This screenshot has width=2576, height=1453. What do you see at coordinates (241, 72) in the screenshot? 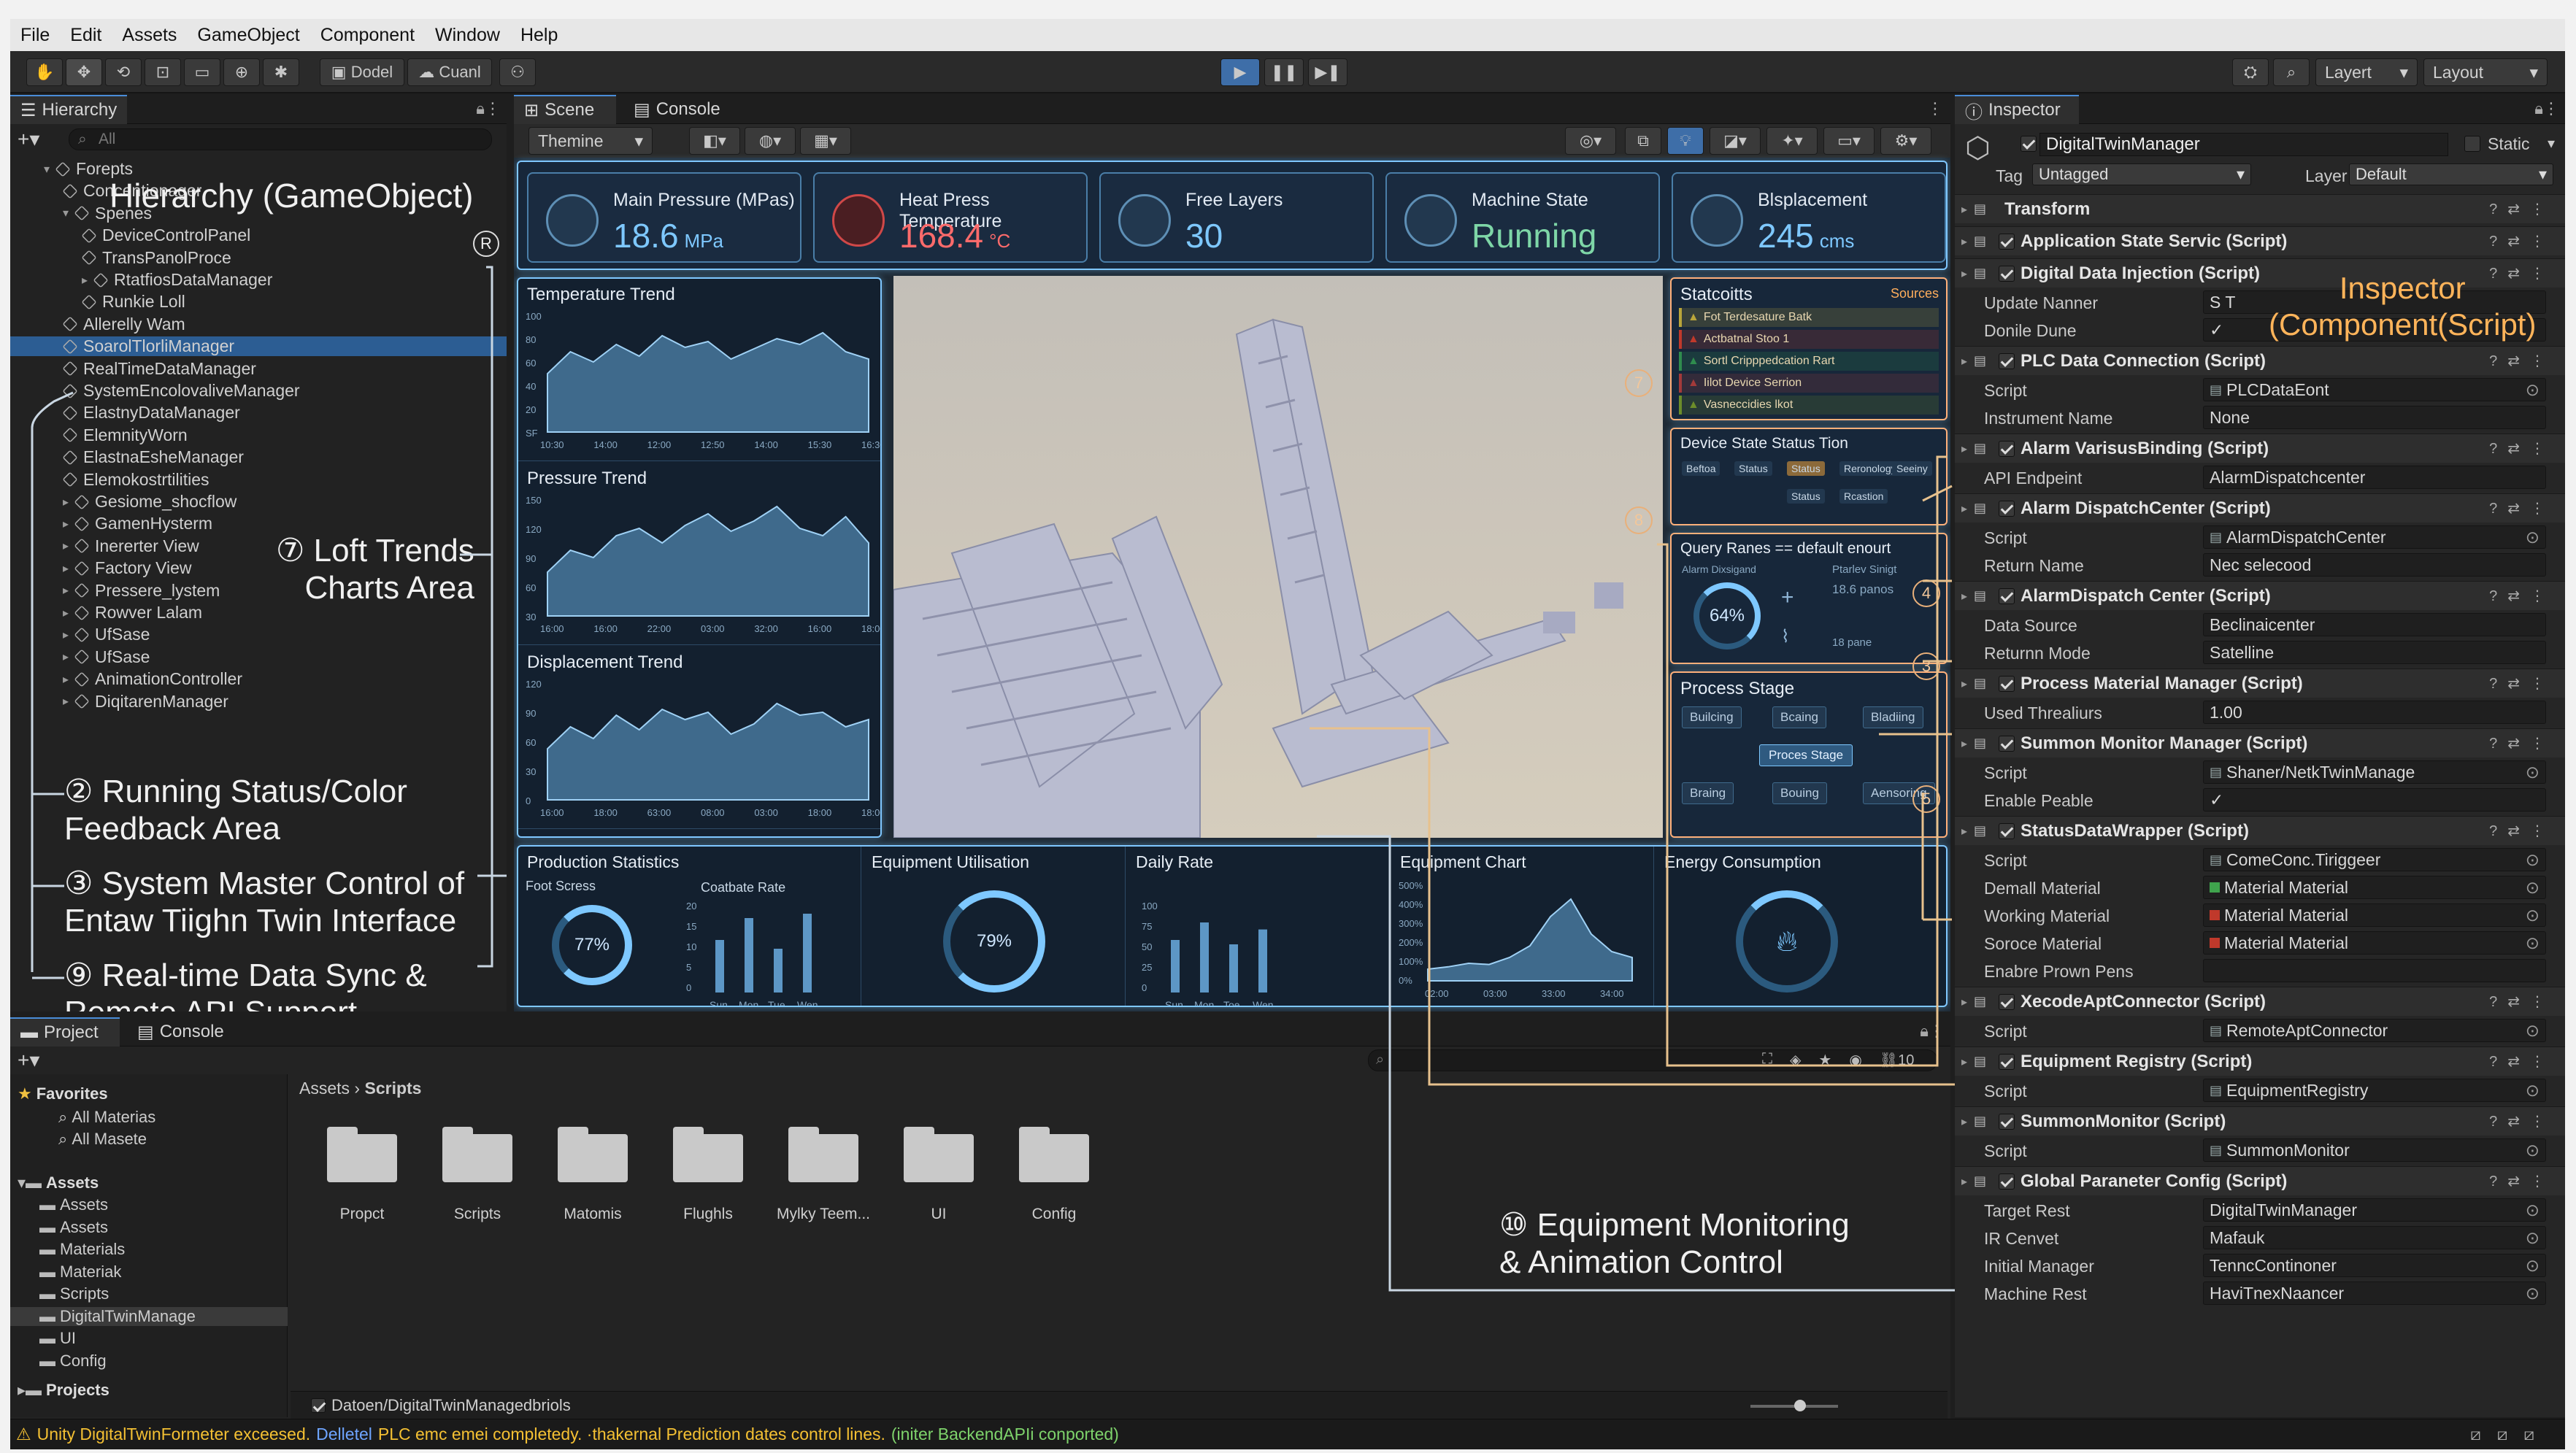
I see `transform-tool-icon: ⊕` at bounding box center [241, 72].